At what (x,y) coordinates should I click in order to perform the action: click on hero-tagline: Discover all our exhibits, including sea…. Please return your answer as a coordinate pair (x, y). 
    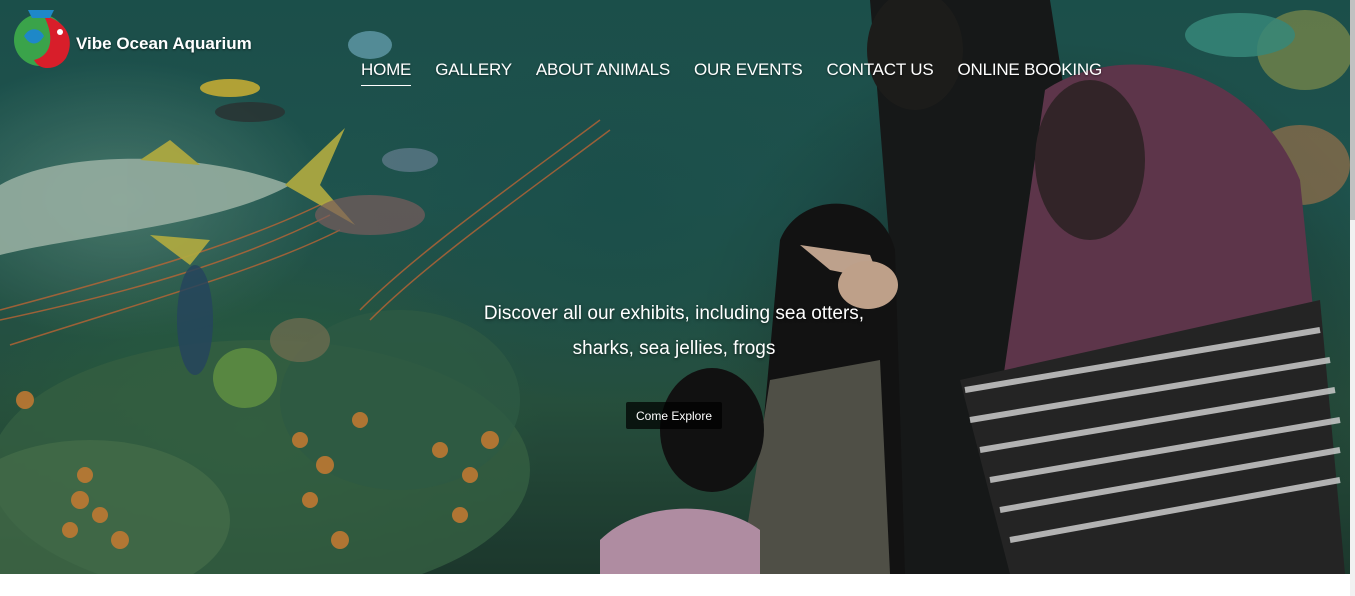
    Looking at the image, I should click on (674, 331).